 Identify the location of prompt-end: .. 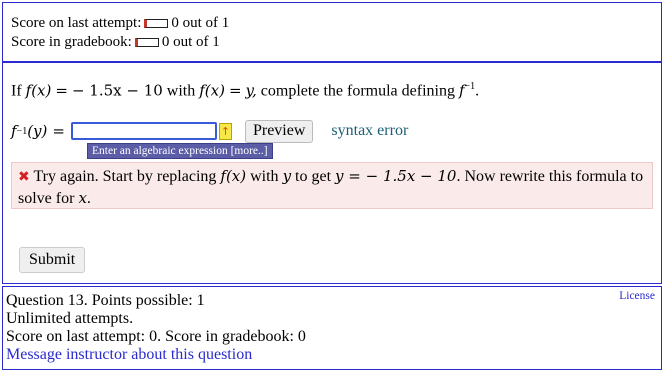
(477, 91).